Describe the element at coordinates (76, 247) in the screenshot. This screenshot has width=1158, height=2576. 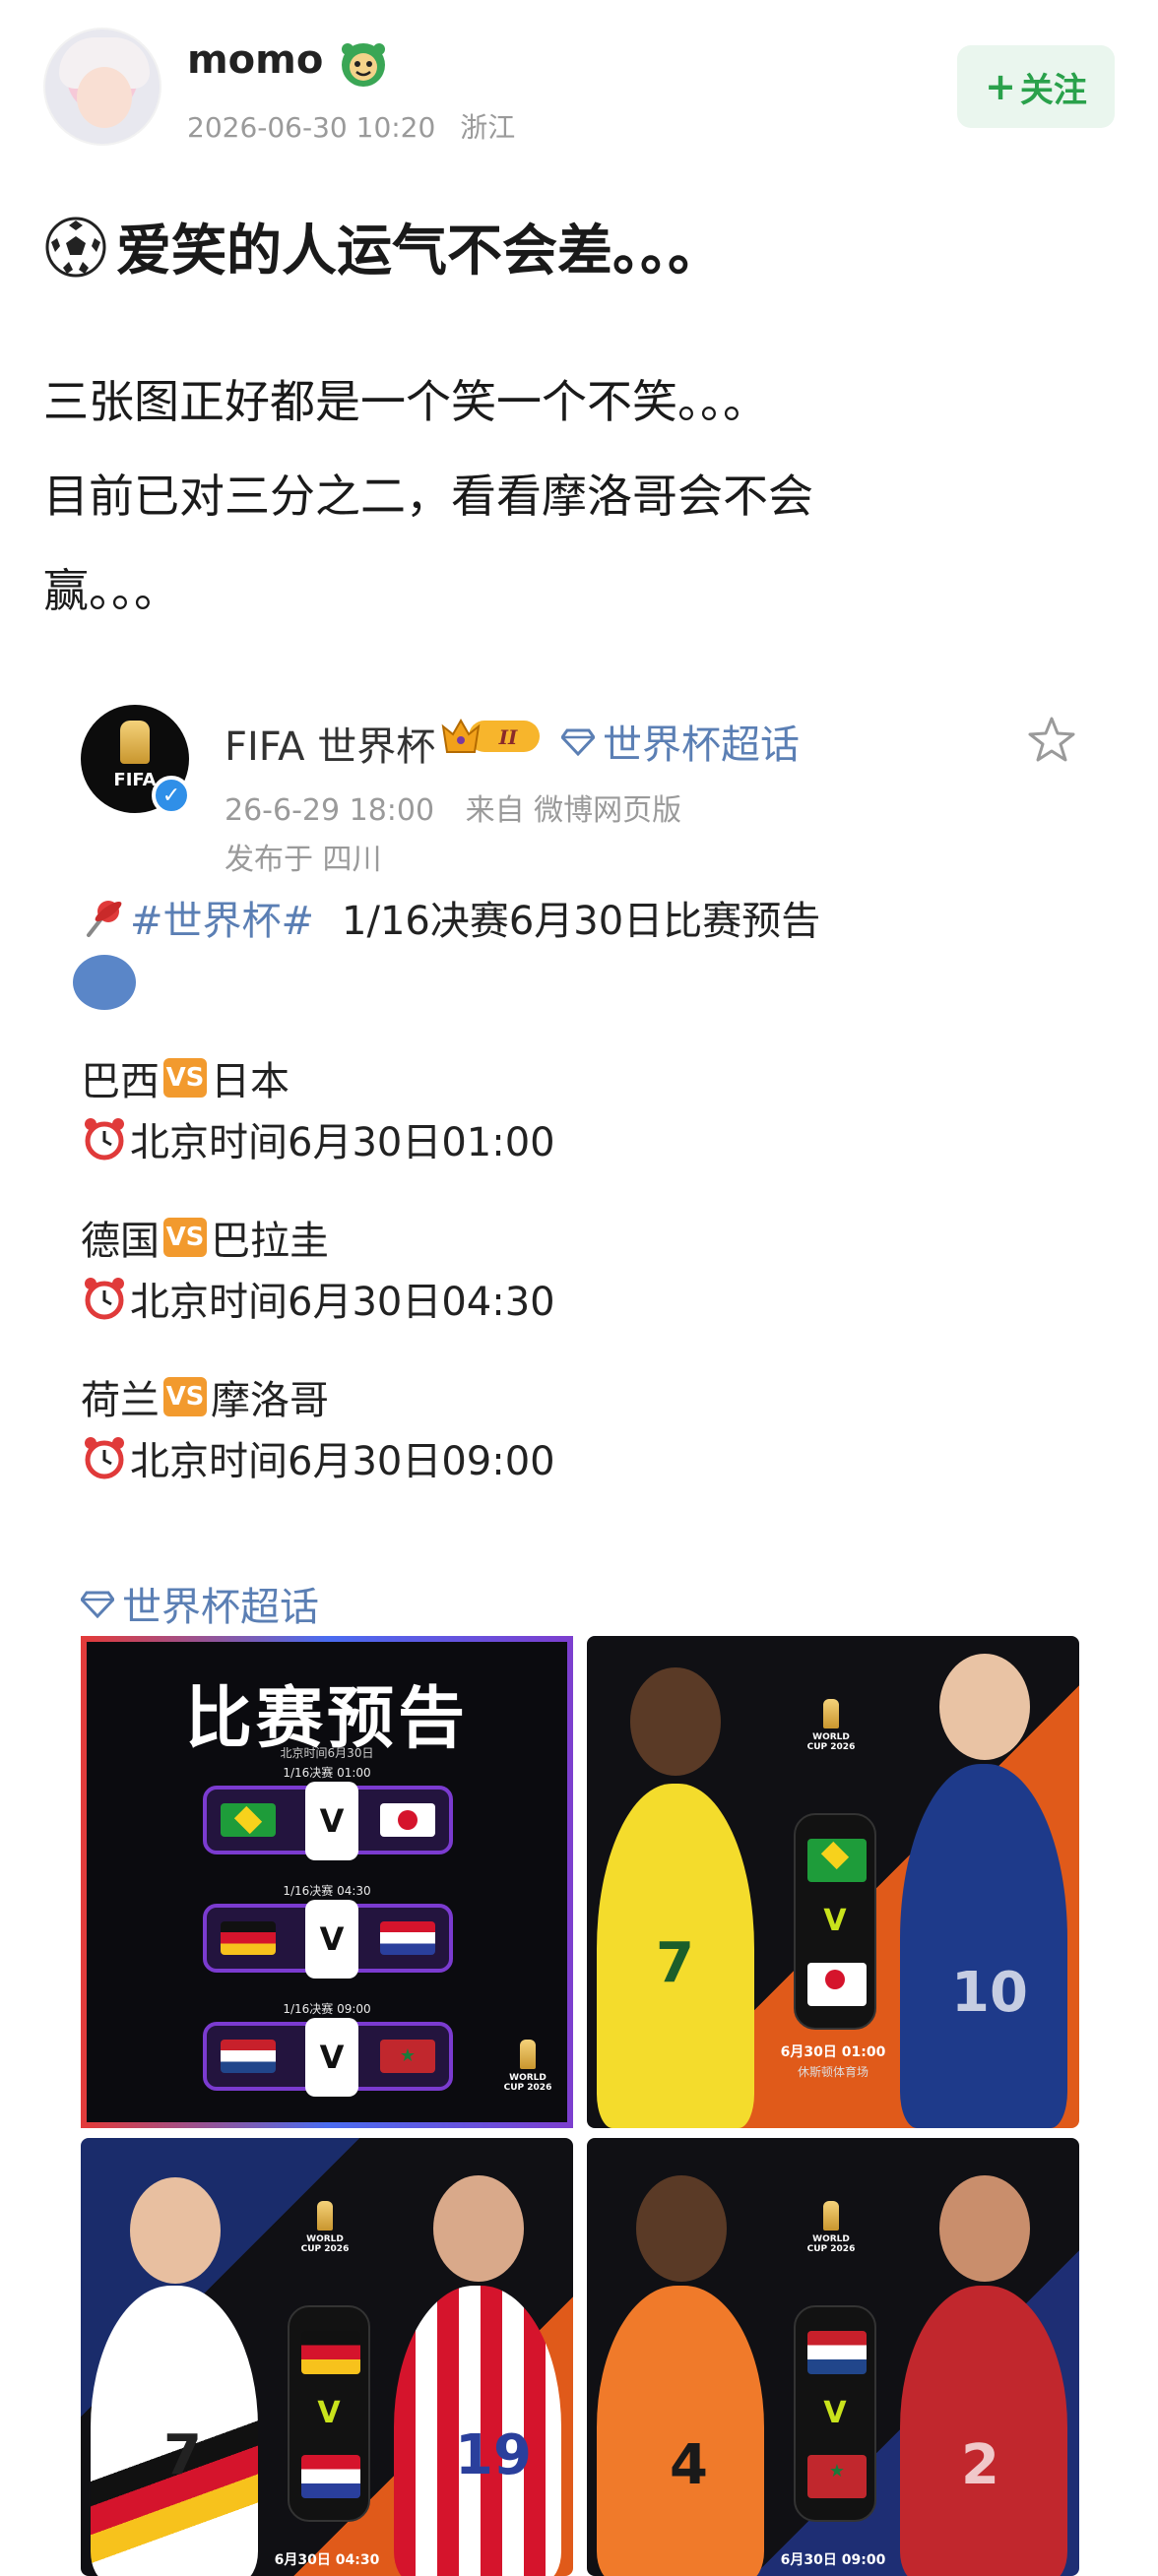
I see `soccer-ball-icon` at that location.